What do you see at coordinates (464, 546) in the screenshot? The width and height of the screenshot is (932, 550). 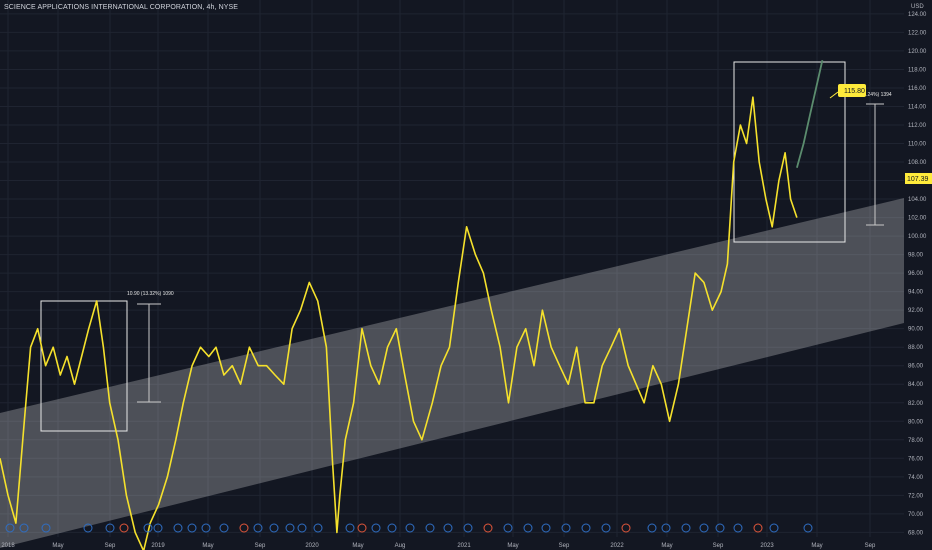 I see `x-tick-label: 2021` at bounding box center [464, 546].